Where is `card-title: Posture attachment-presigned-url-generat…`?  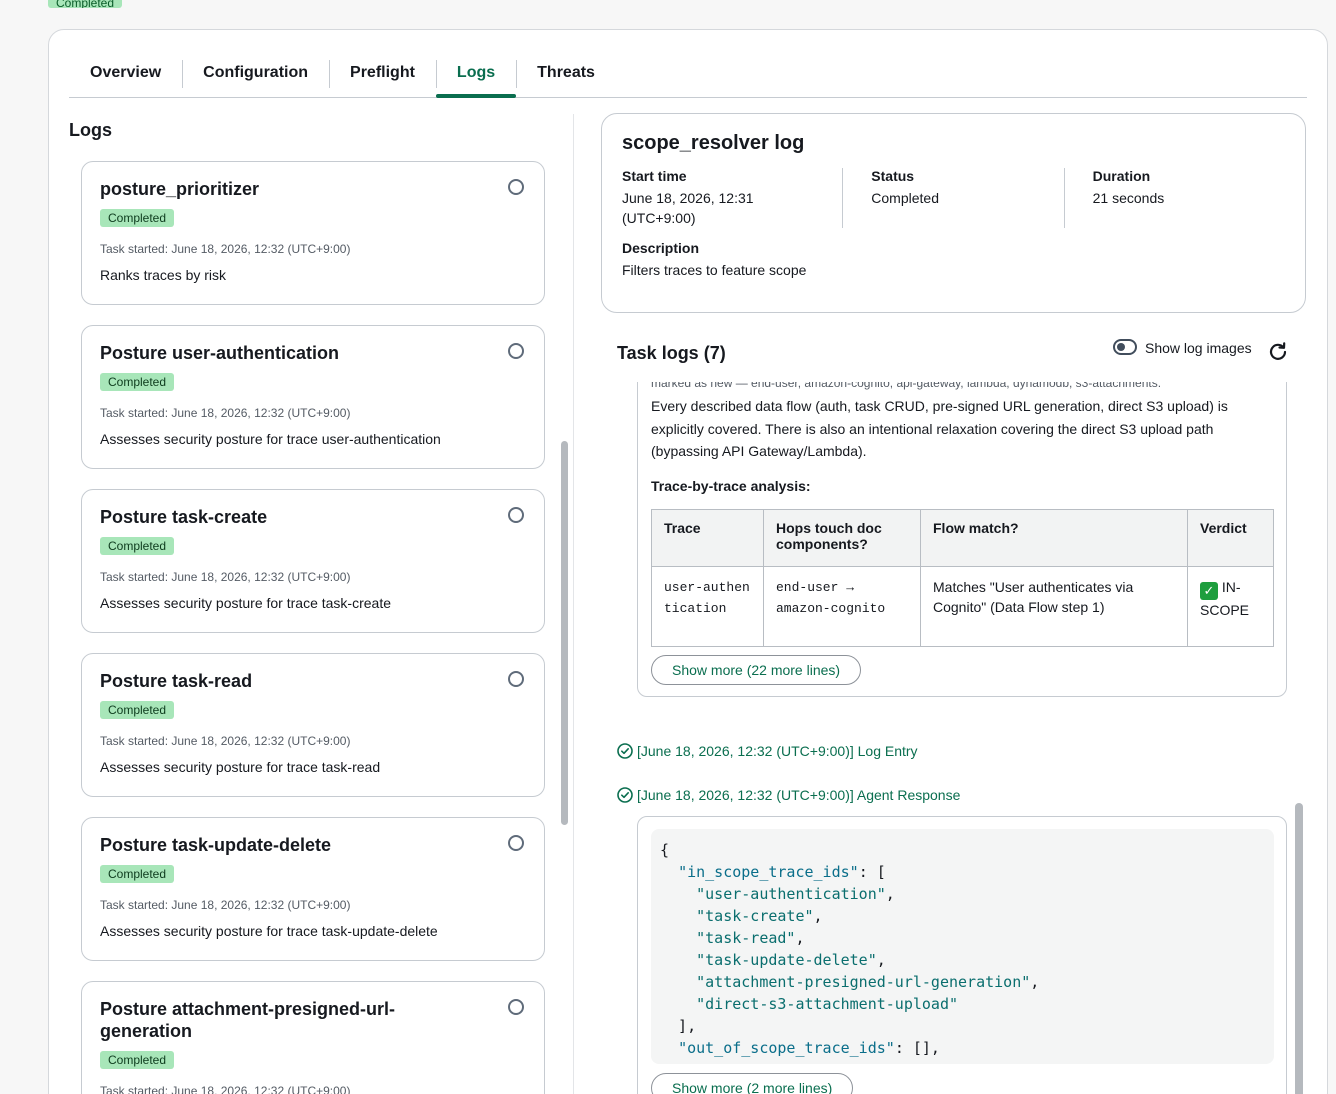
card-title: Posture attachment-presigned-url-generat… is located at coordinates (248, 1020).